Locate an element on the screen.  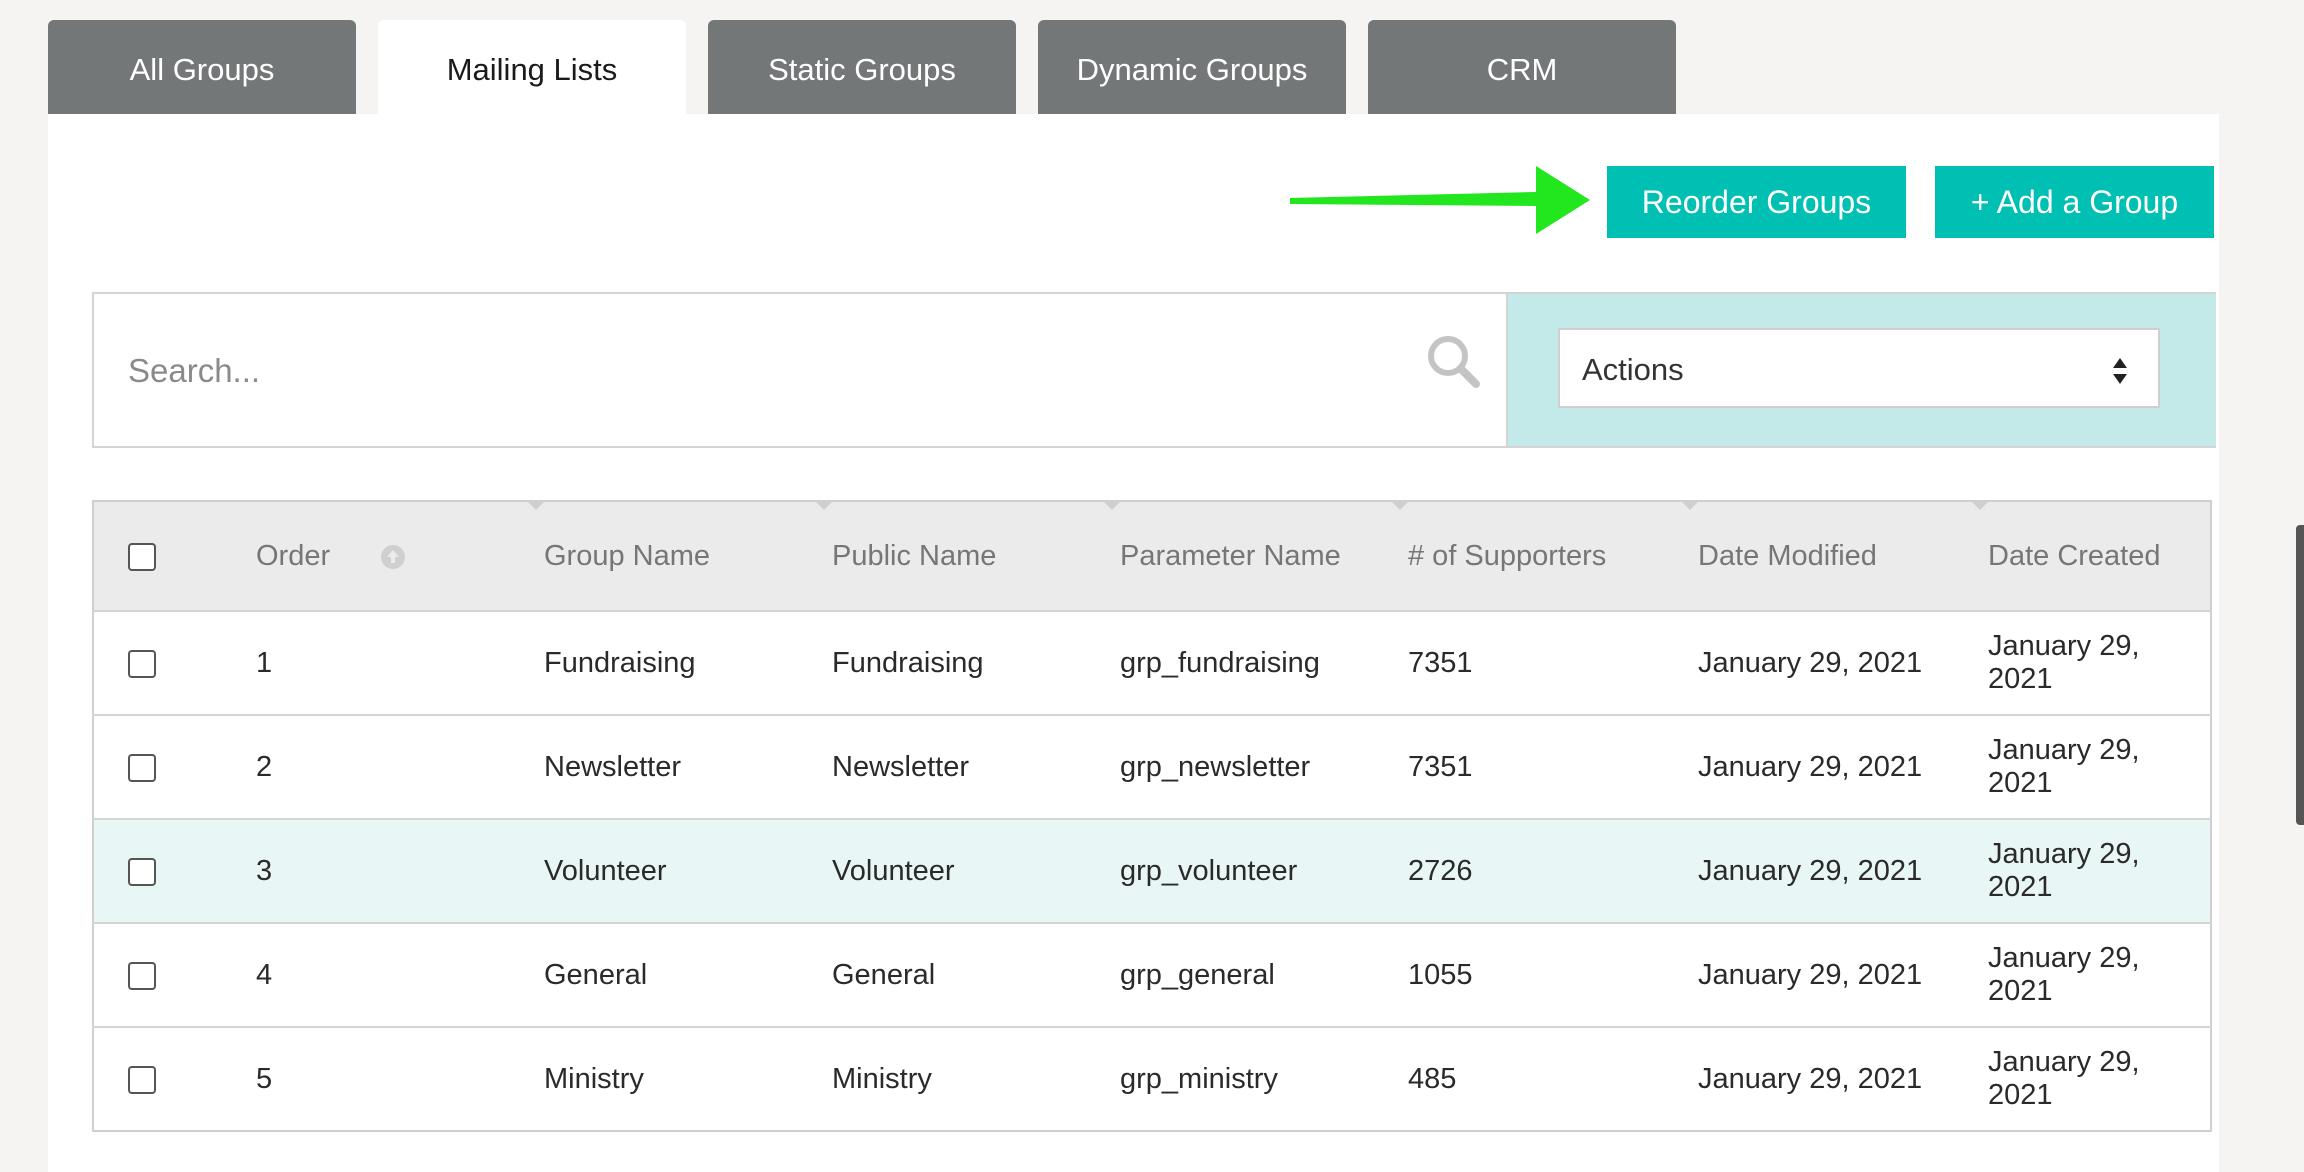
header-parameter-name-label: Parameter Name is located at coordinates (1230, 555).